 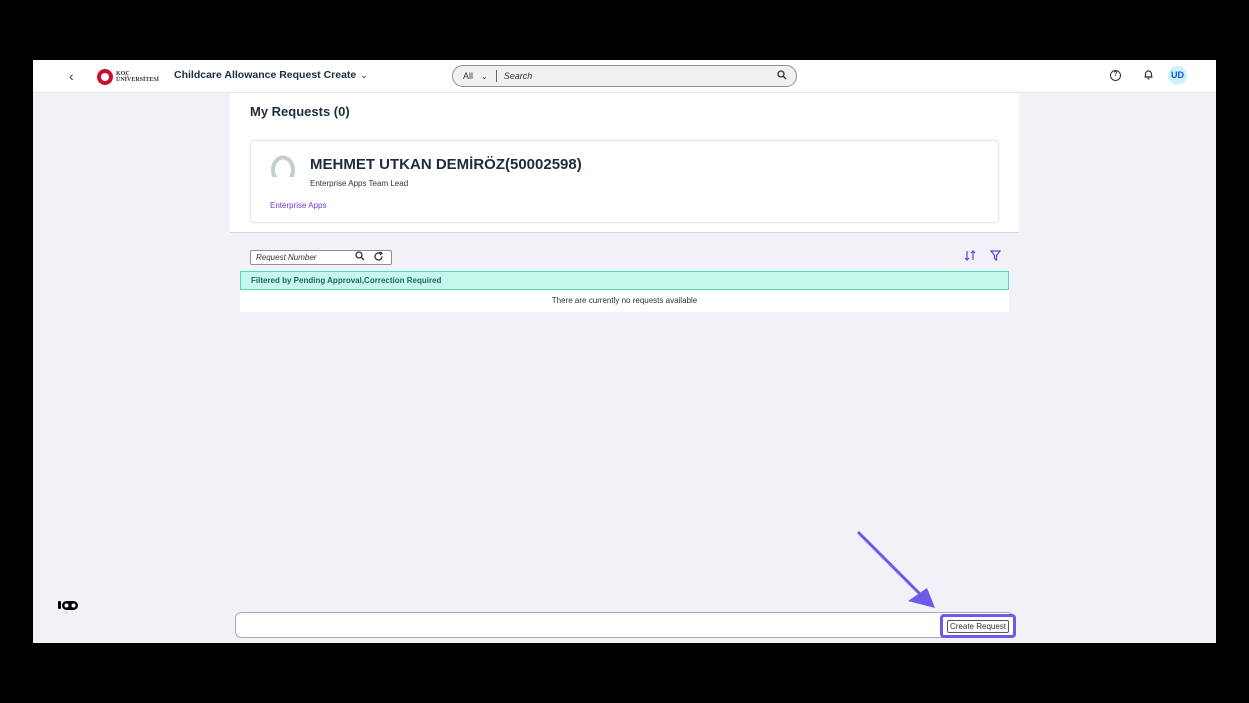 What do you see at coordinates (265, 75) in the screenshot?
I see `app-title: Childcare Allowance Request Create` at bounding box center [265, 75].